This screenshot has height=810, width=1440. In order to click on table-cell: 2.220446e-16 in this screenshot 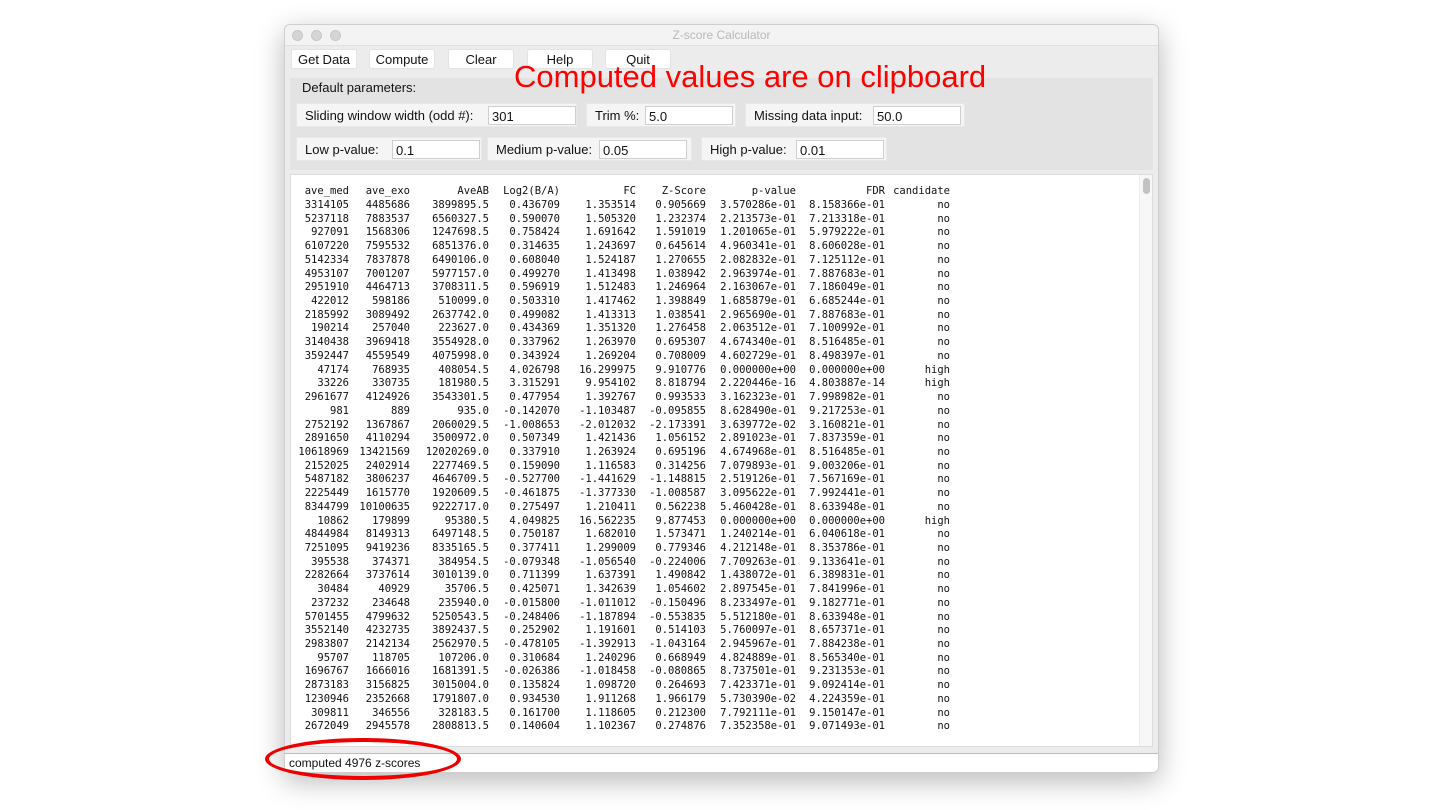, I will do `click(758, 383)`.